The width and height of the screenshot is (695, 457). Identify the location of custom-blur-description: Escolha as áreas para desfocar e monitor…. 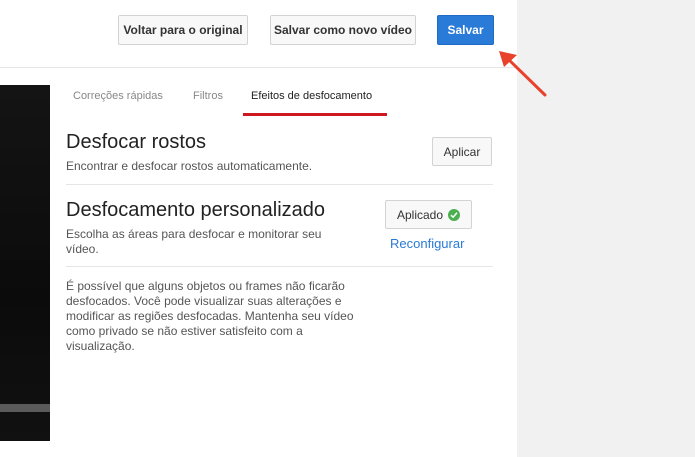
(211, 242).